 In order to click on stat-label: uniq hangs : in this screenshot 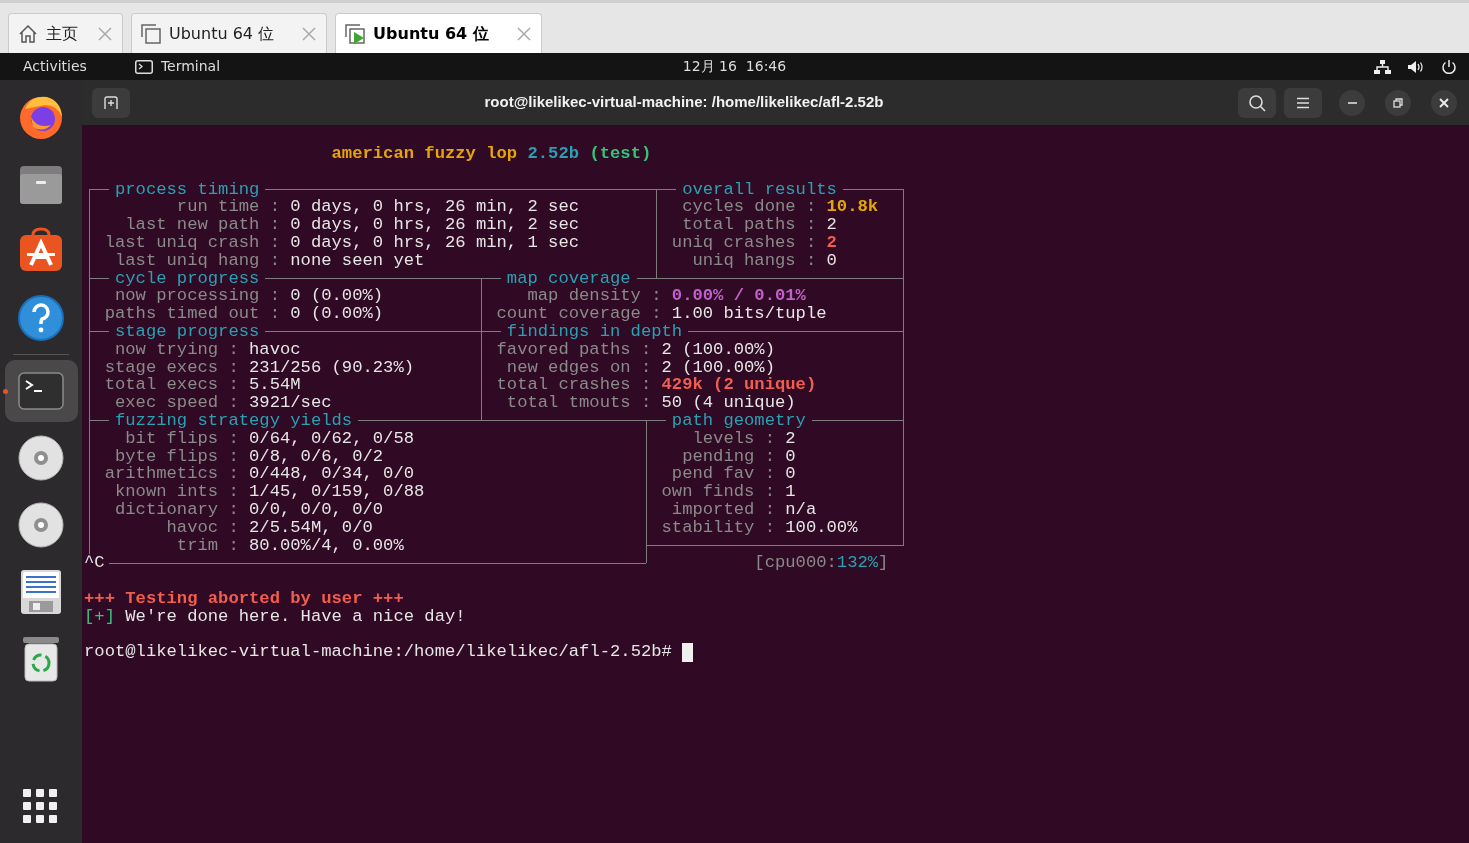, I will do `click(754, 260)`.